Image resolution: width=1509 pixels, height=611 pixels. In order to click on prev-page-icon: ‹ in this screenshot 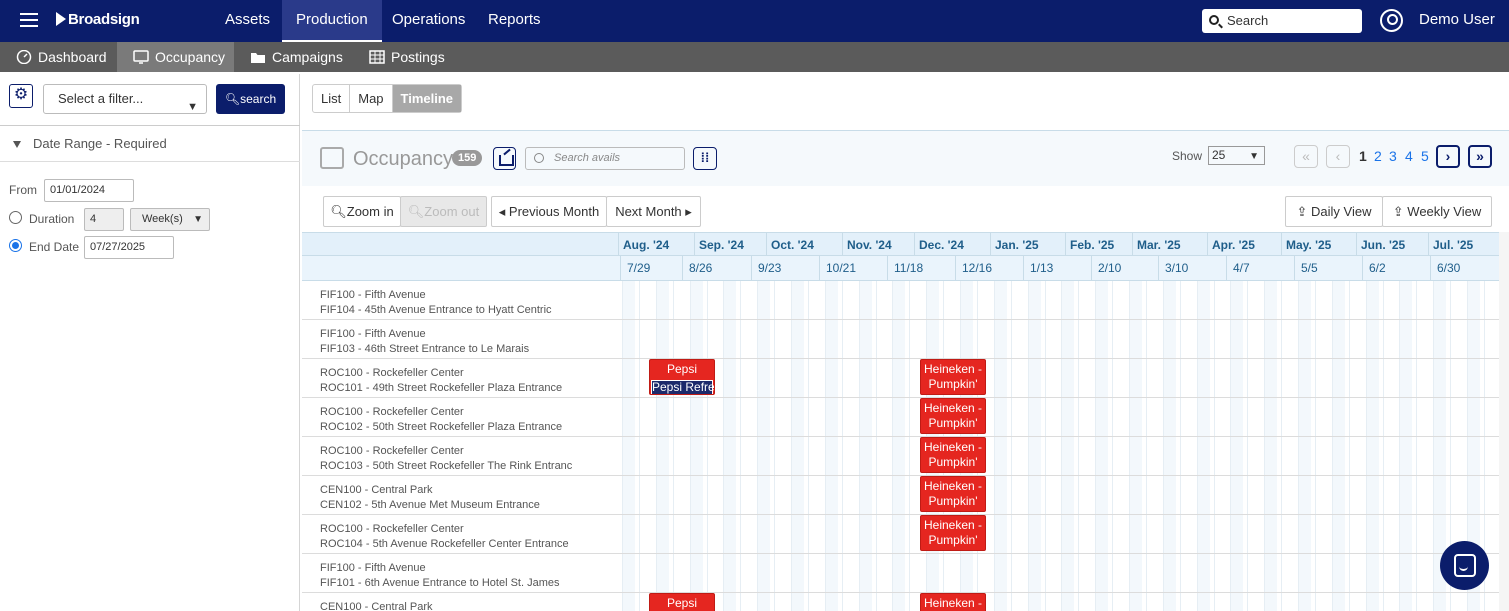, I will do `click(1338, 156)`.